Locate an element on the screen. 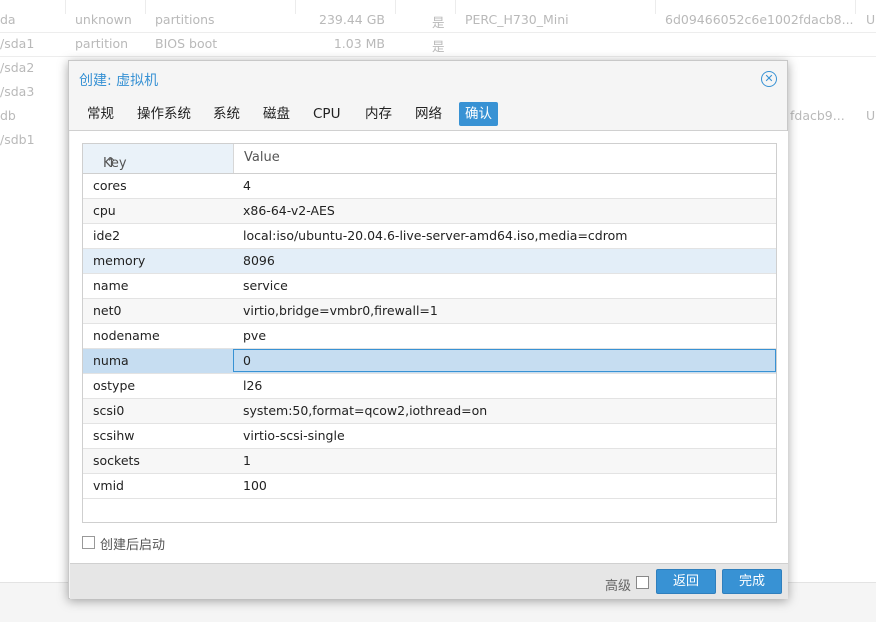 The image size is (876, 622). table-row: net0 virtio,bridge=vmbr0,firewall=1 is located at coordinates (429, 311).